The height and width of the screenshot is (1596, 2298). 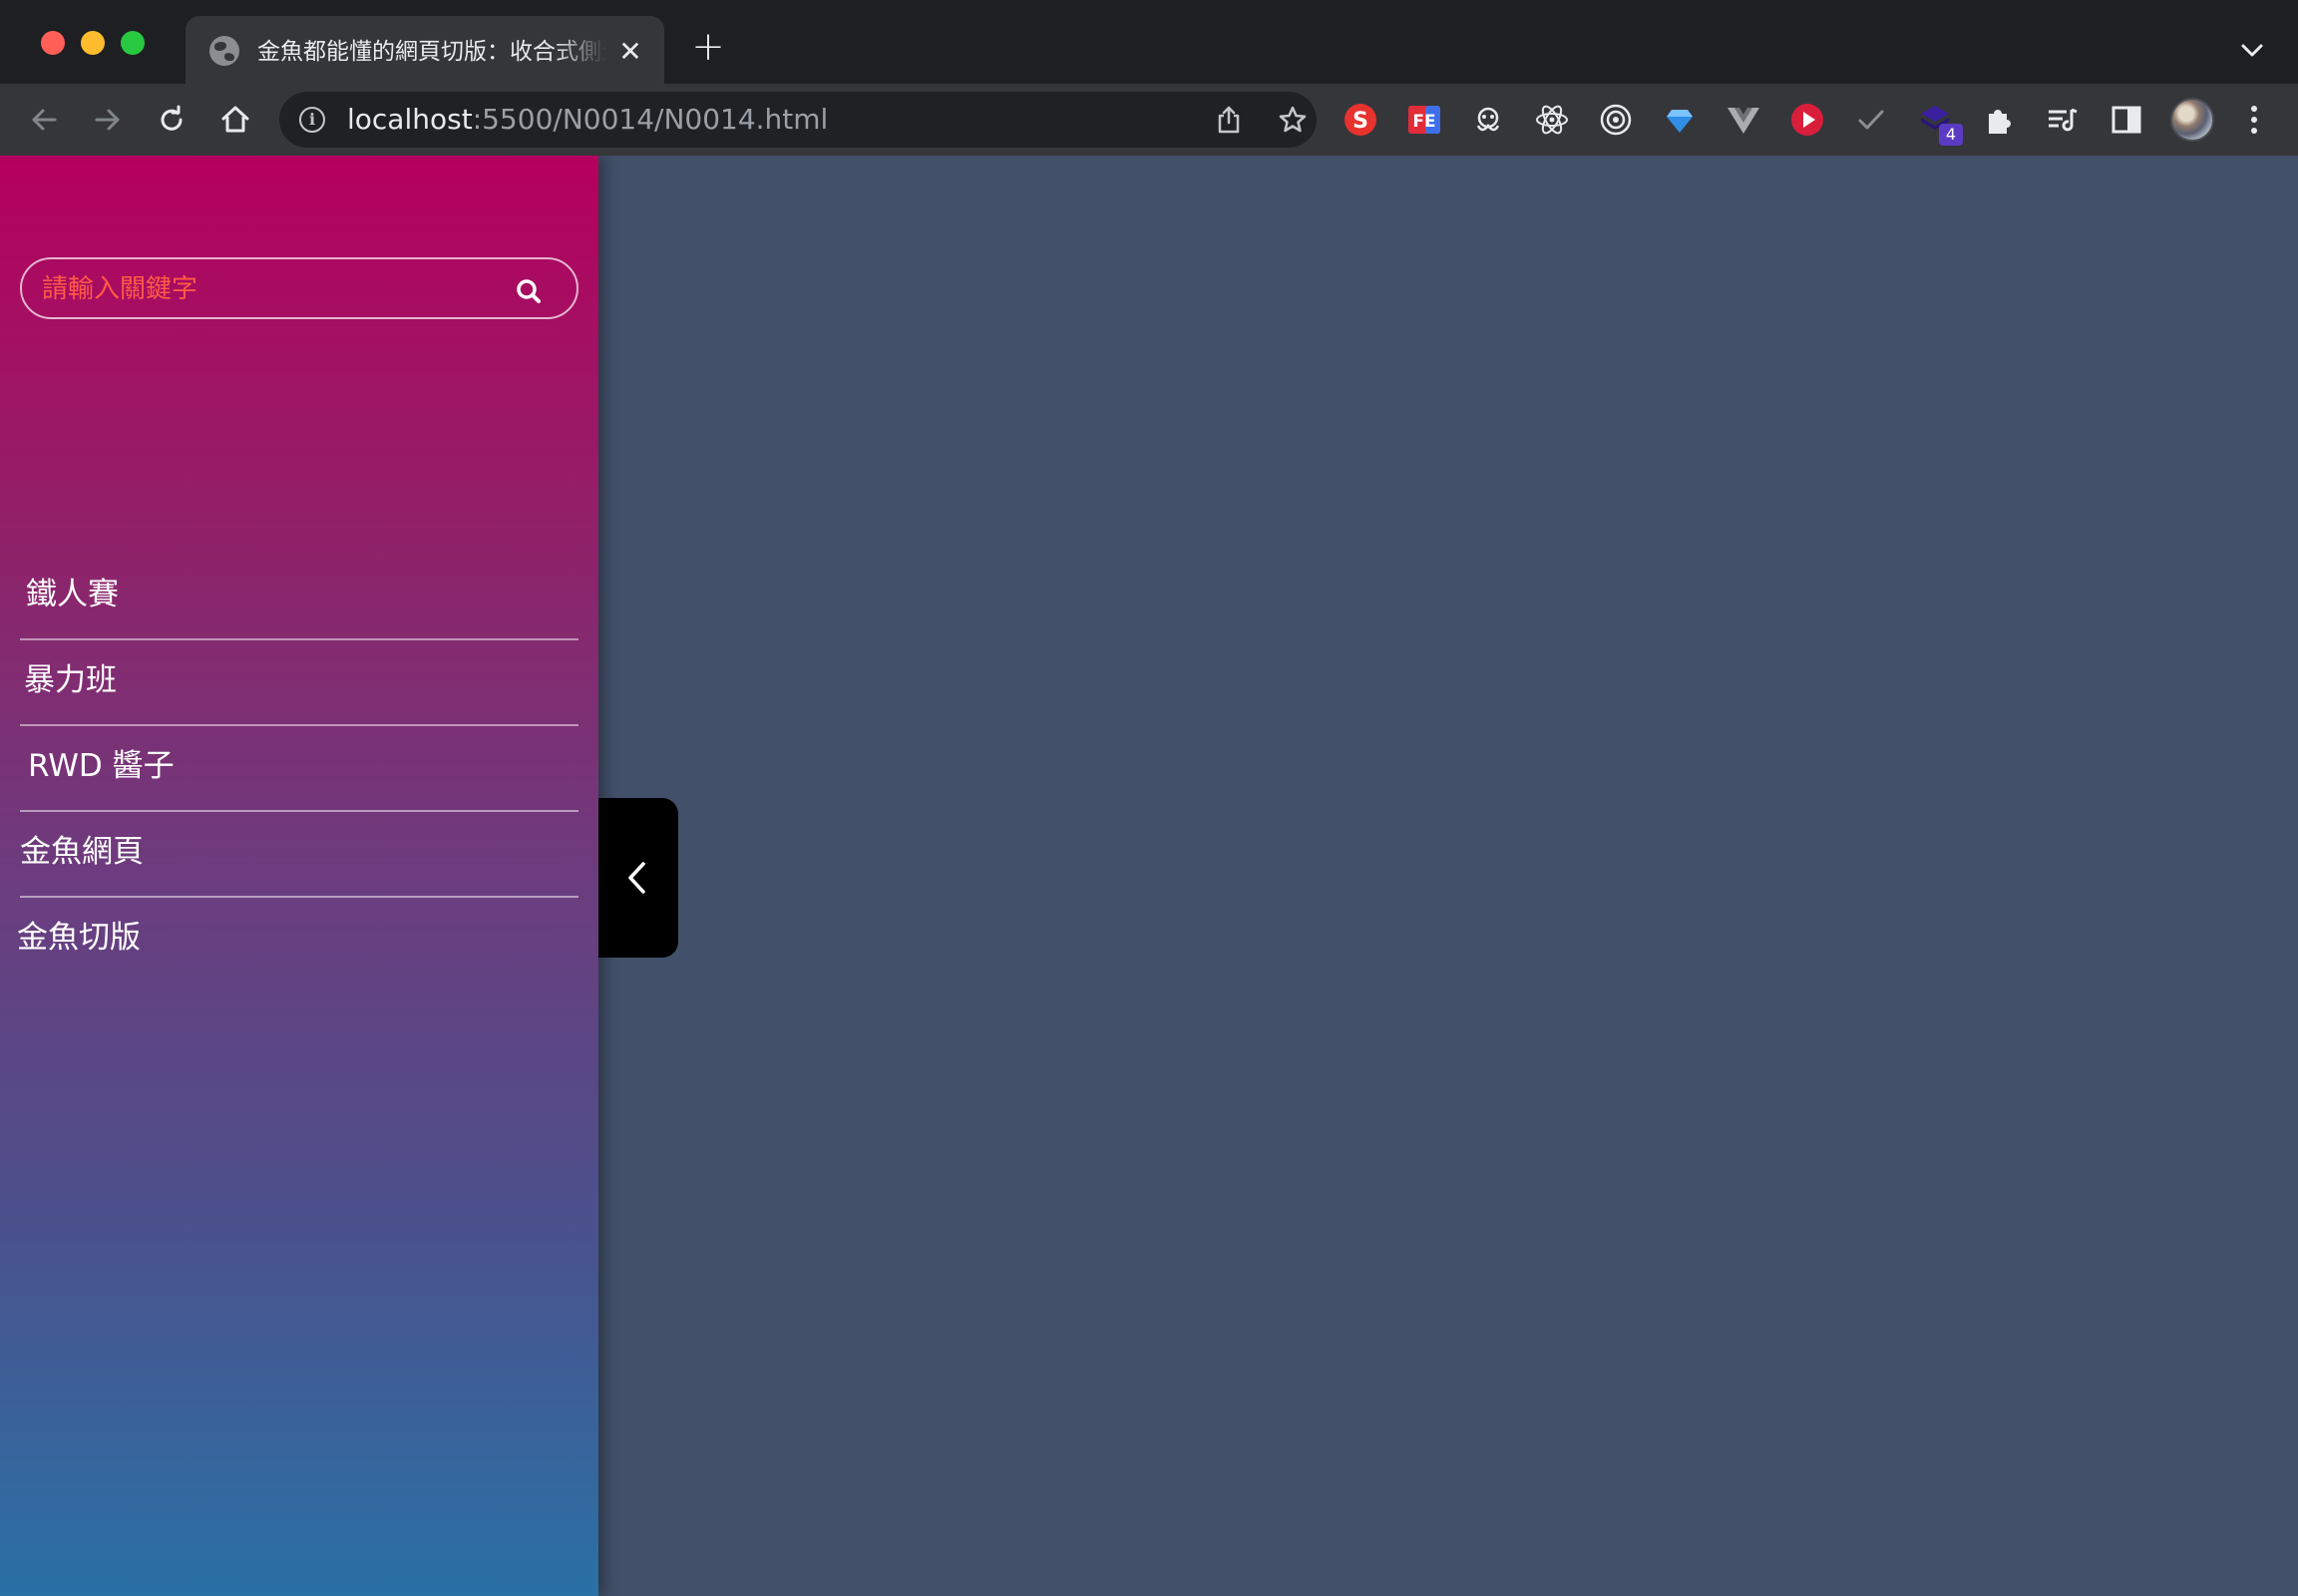 I want to click on youtube-play-icon, so click(x=1807, y=120).